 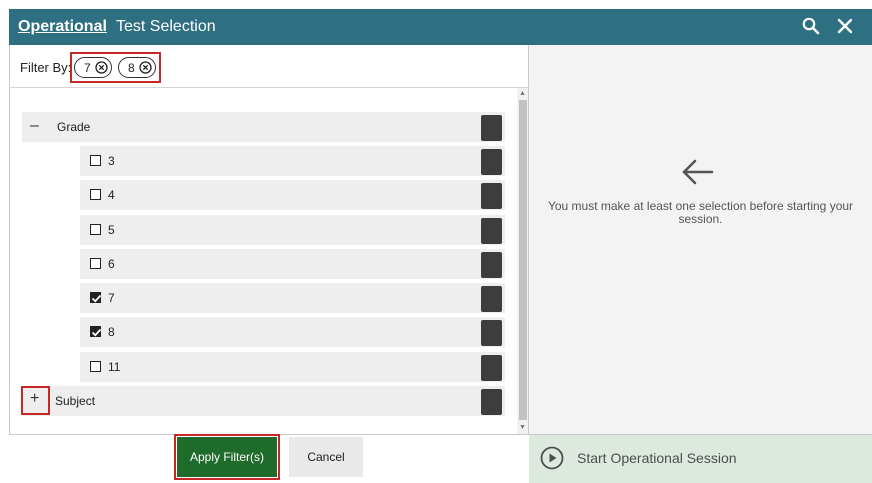 What do you see at coordinates (46, 67) in the screenshot?
I see `filter-by-label: Filter By:` at bounding box center [46, 67].